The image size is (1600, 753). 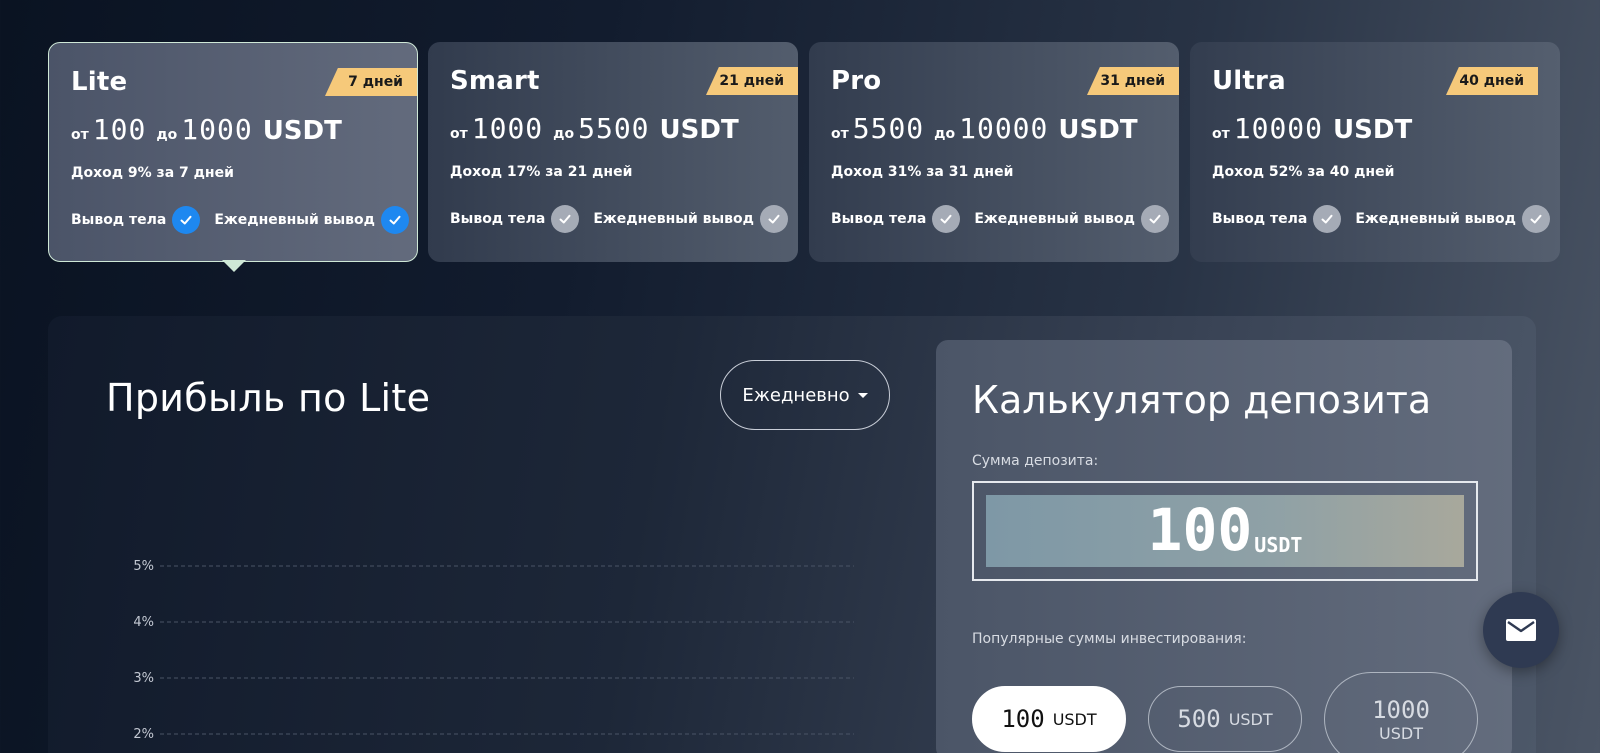 I want to click on range-to: 10000, so click(x=1004, y=128).